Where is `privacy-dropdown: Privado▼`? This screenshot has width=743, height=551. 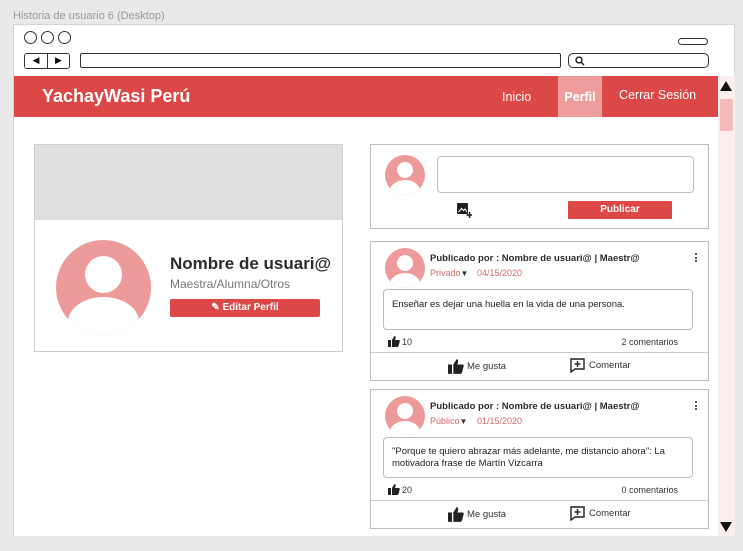
privacy-dropdown: Privado▼ is located at coordinates (449, 273).